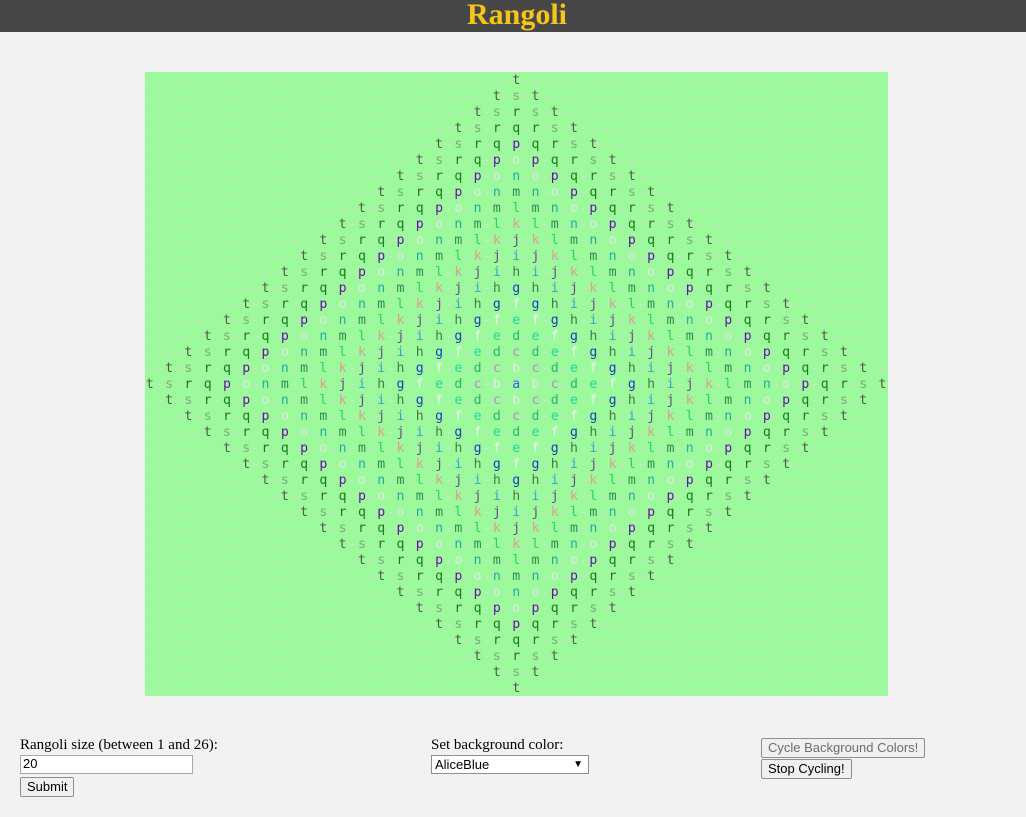 This screenshot has height=817, width=1026. Describe the element at coordinates (806, 769) in the screenshot. I see `stop-cycling-button: Stop Cycling!` at that location.